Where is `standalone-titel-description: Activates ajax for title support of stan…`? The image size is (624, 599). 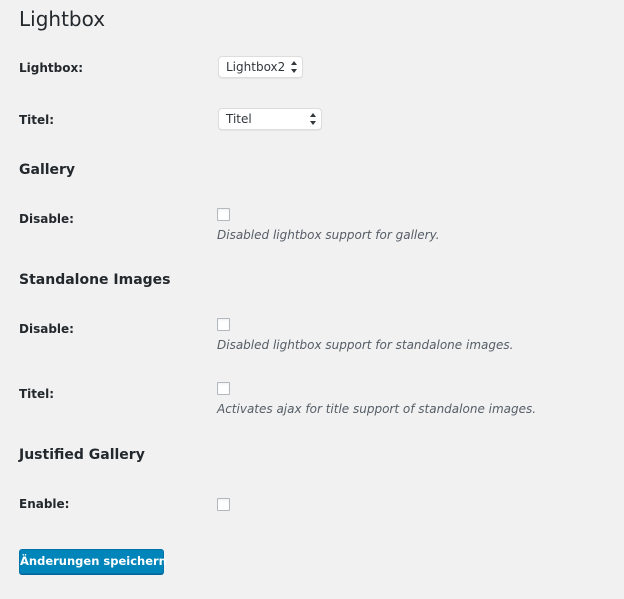
standalone-titel-description: Activates ajax for title support of stan… is located at coordinates (377, 409).